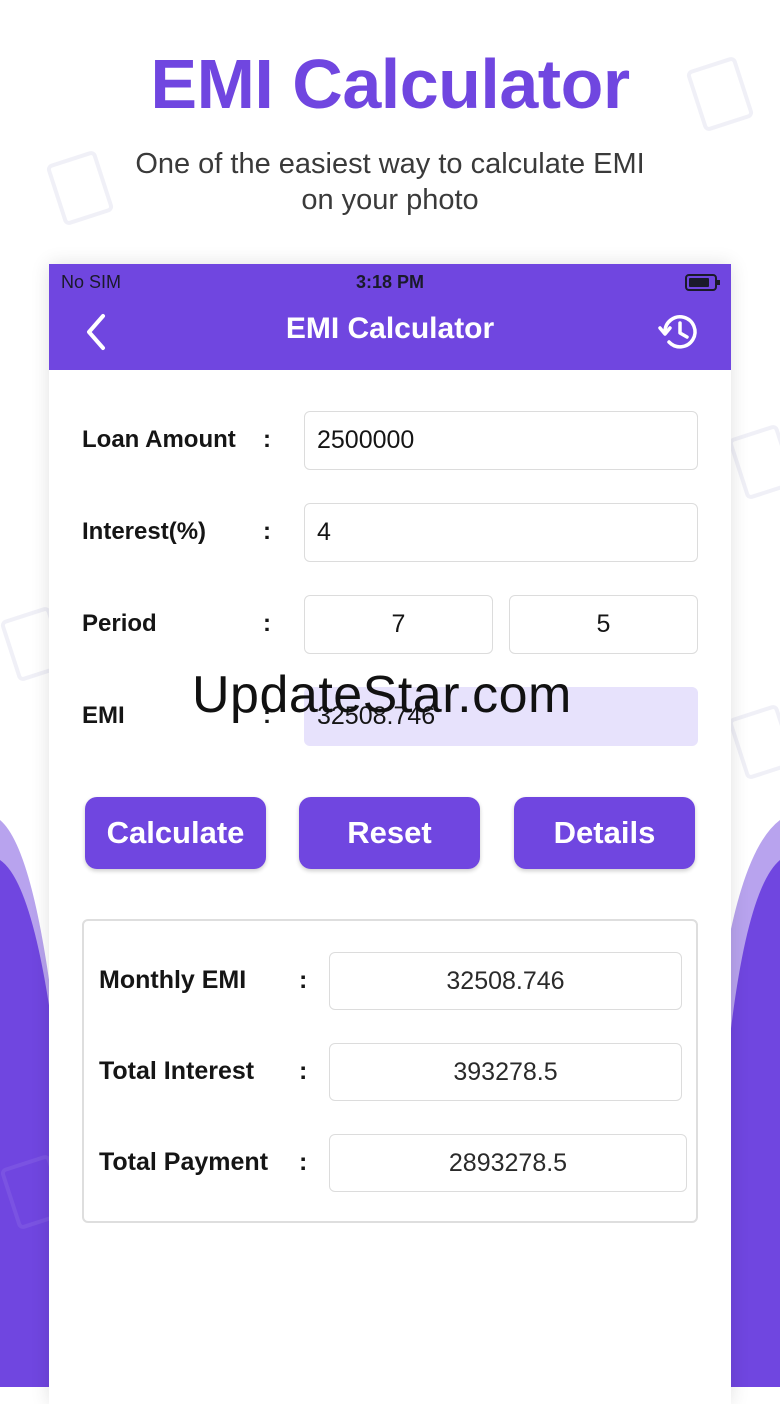  What do you see at coordinates (144, 531) in the screenshot?
I see `interest-label: Interest(%)` at bounding box center [144, 531].